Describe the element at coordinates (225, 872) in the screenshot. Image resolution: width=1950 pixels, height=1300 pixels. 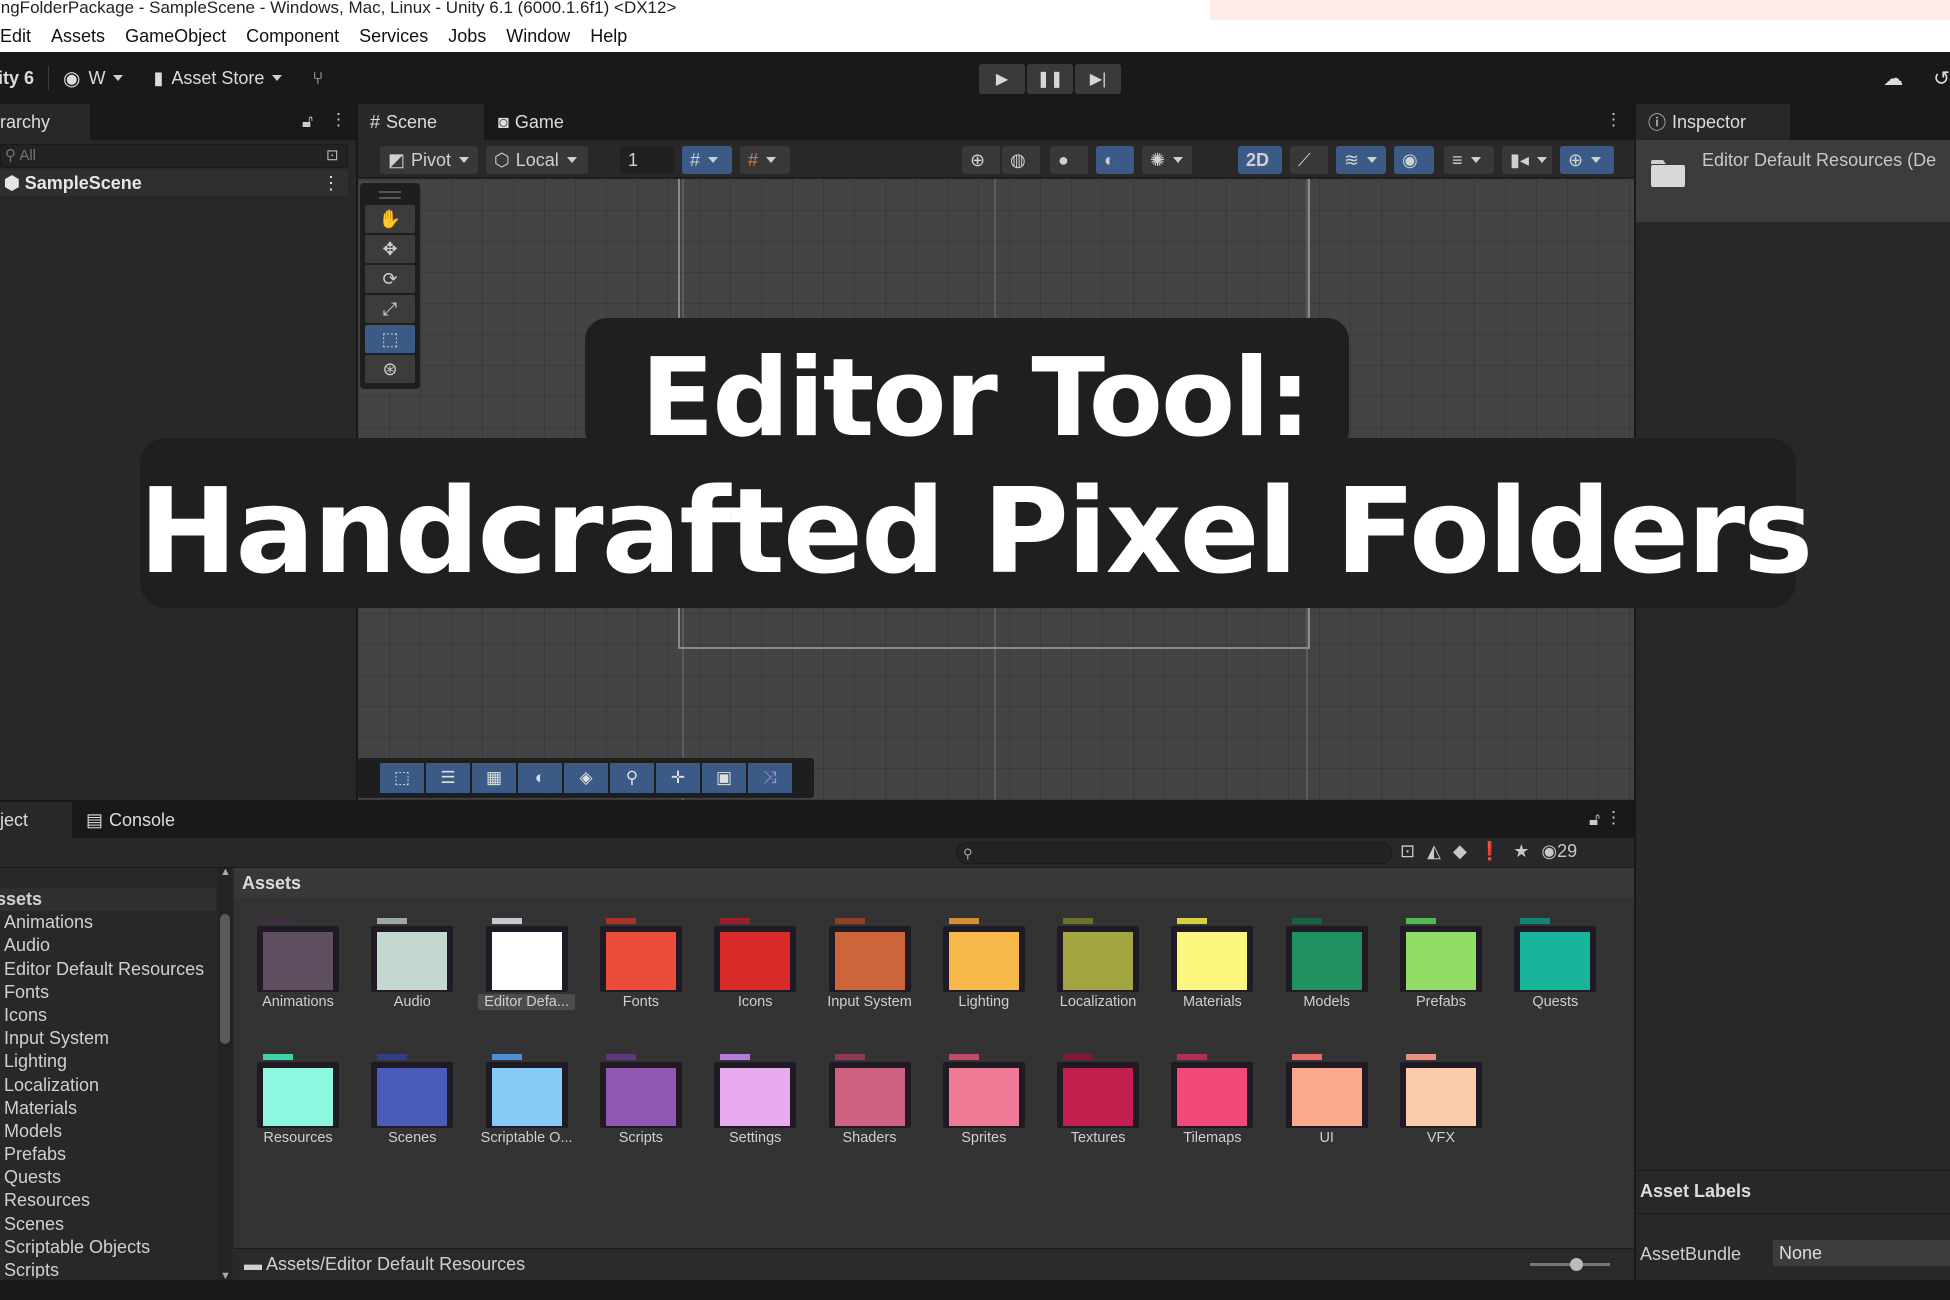
I see `scroll-up-icon: ▲` at that location.